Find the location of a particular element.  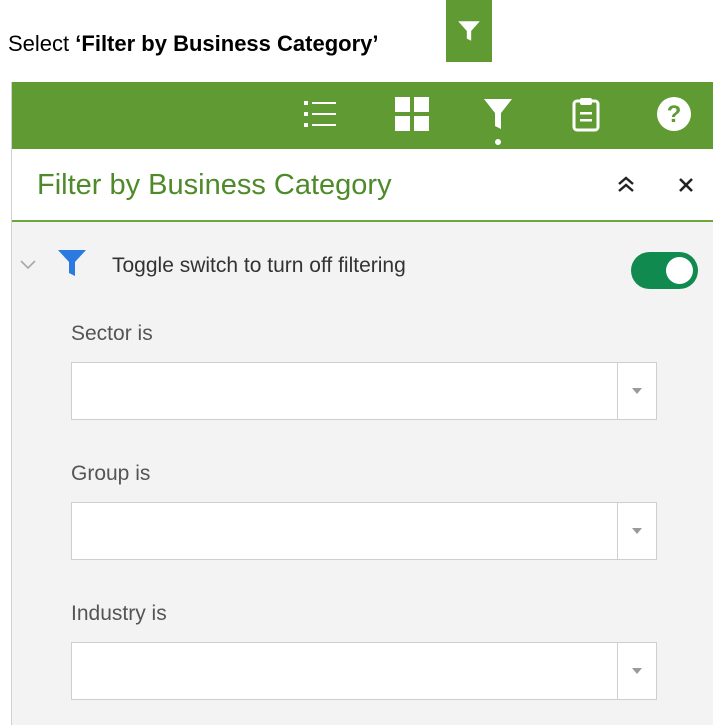

instruction-target: ‘Filter by Business Category’ is located at coordinates (227, 43).